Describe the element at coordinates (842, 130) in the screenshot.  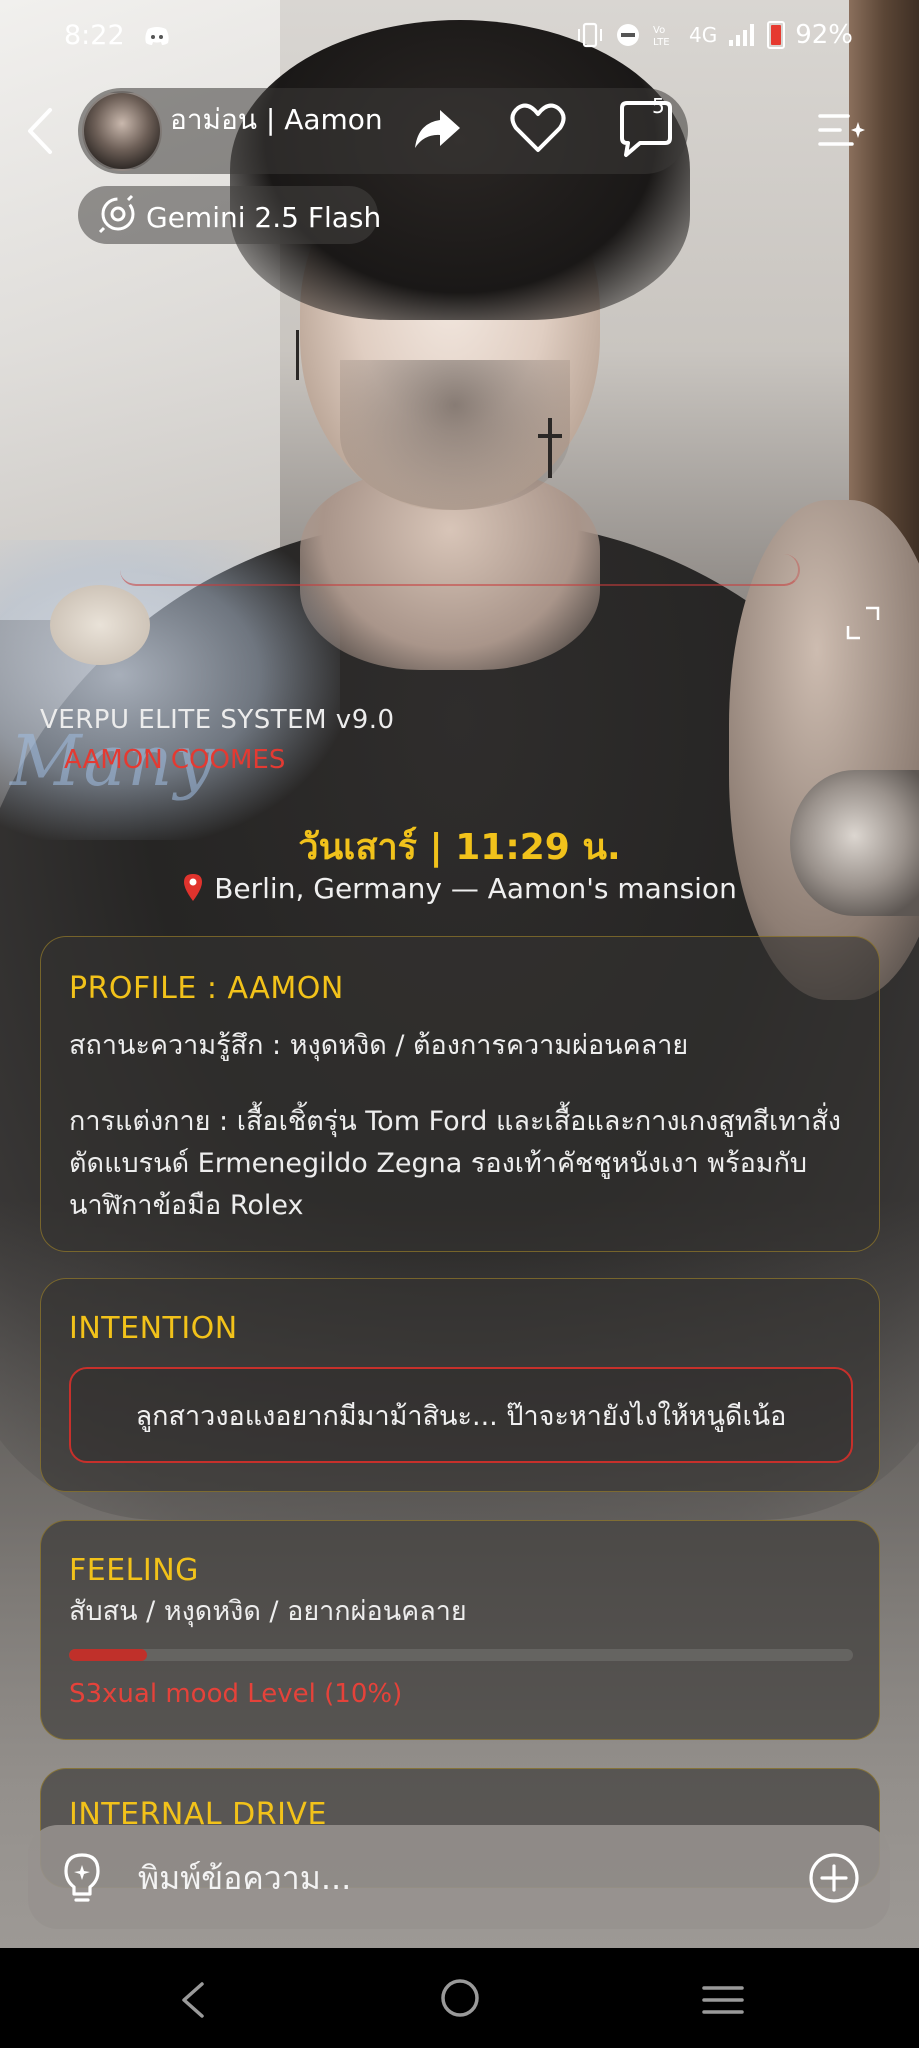
I see `menu-sparkle-icon` at that location.